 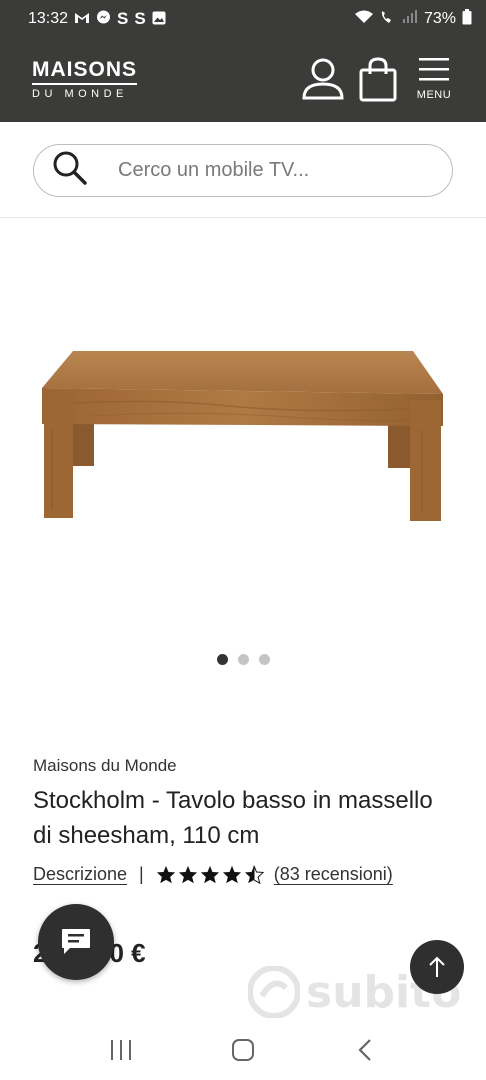 I want to click on chat-icon, so click(x=76, y=941).